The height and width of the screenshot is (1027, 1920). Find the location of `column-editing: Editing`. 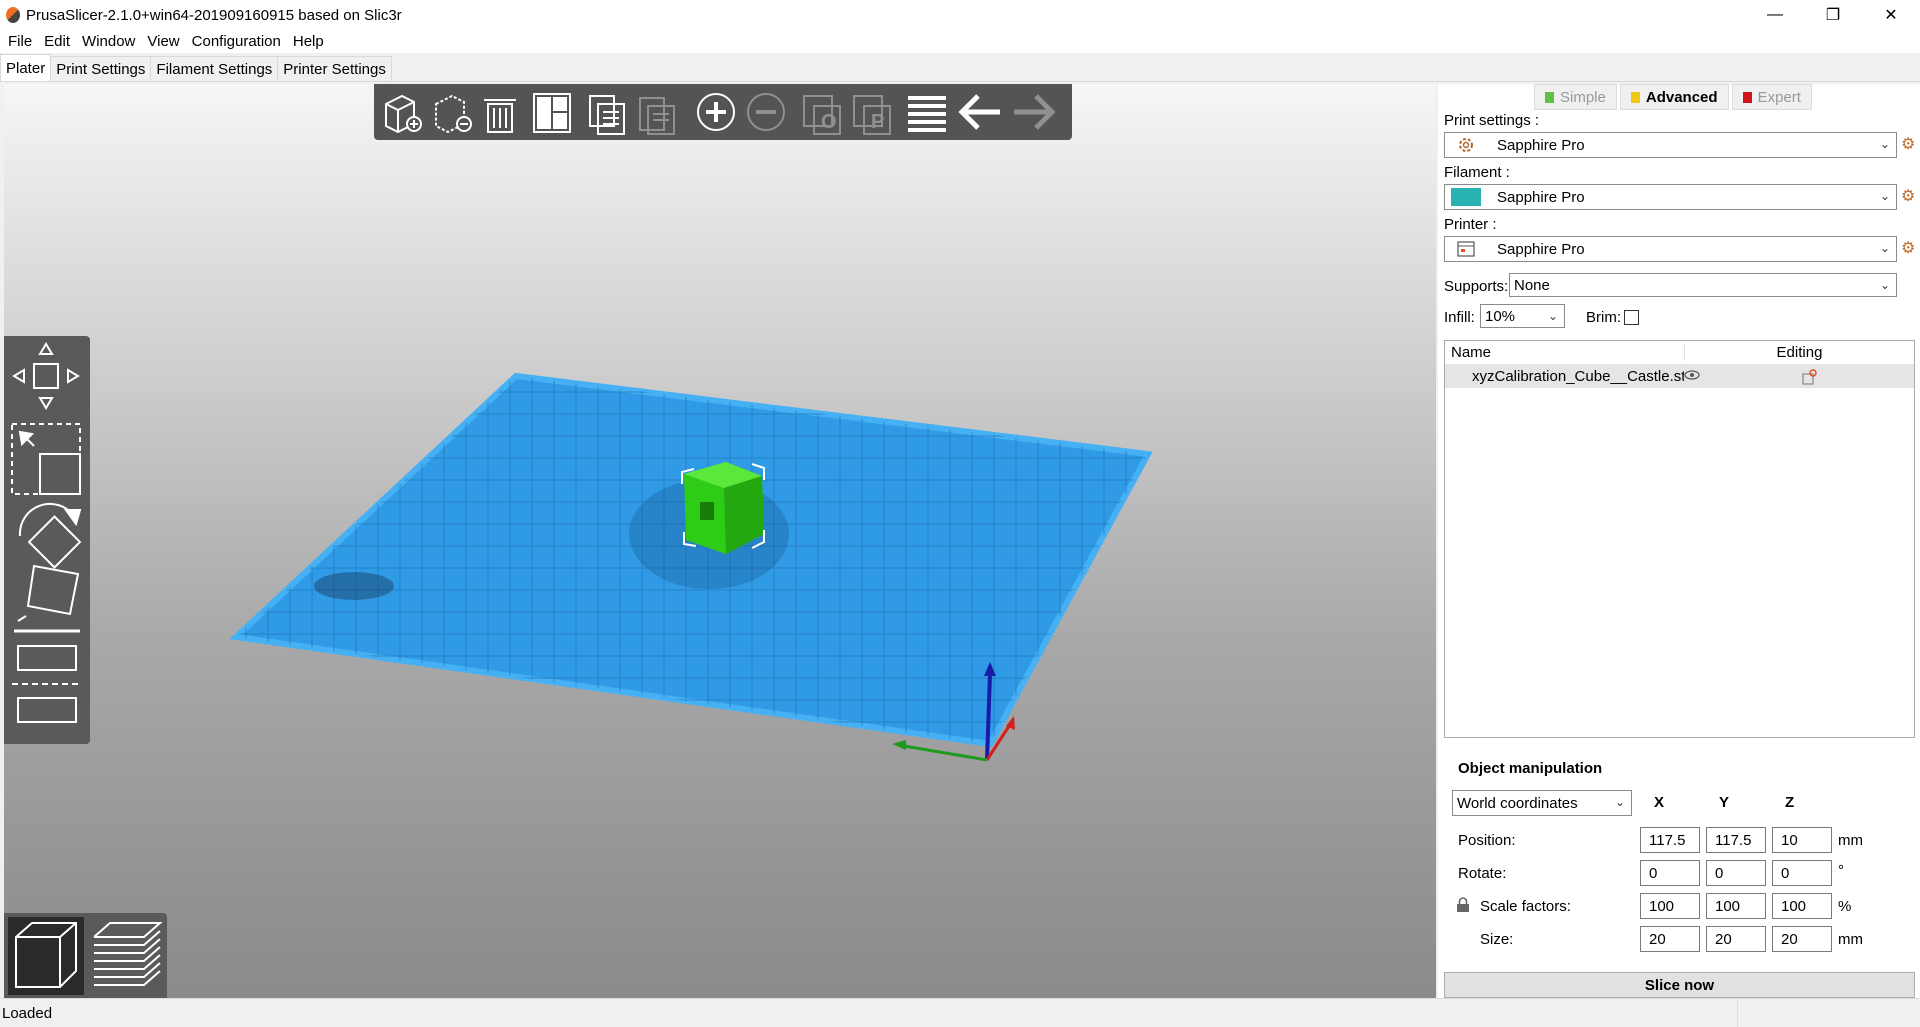

column-editing: Editing is located at coordinates (1798, 352).